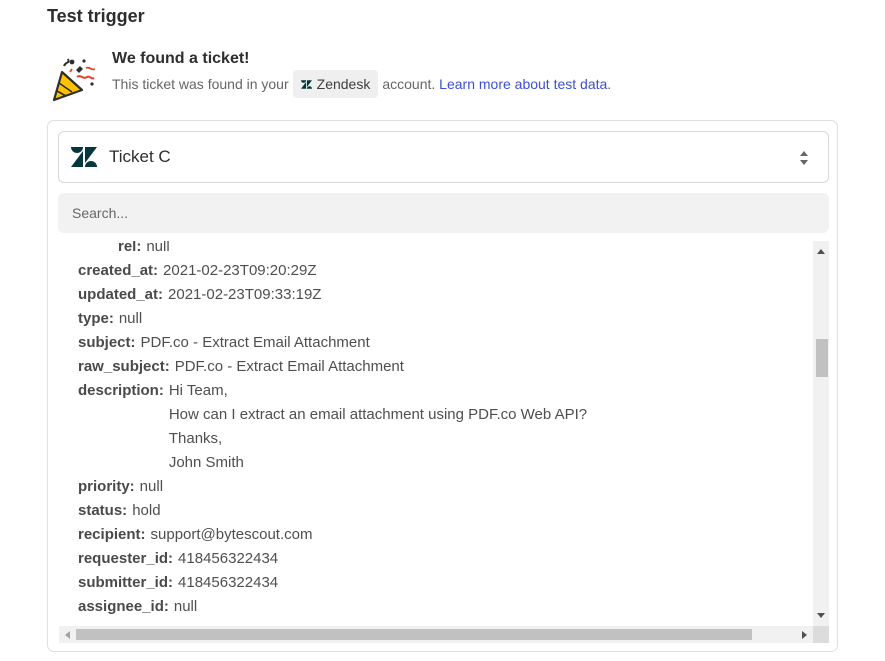 The image size is (885, 661). I want to click on found-text-after: account., so click(409, 84).